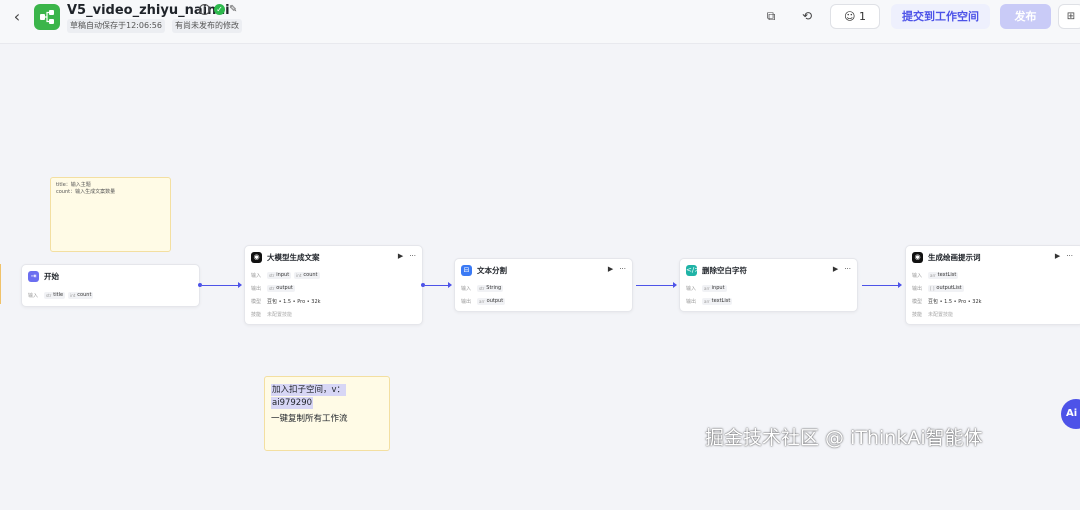 The height and width of the screenshot is (510, 1080). What do you see at coordinates (543, 285) in the screenshot?
I see `text-split-node: ⊟ 文本分割 ▶ ··· 输入 str String 输出 arr output` at bounding box center [543, 285].